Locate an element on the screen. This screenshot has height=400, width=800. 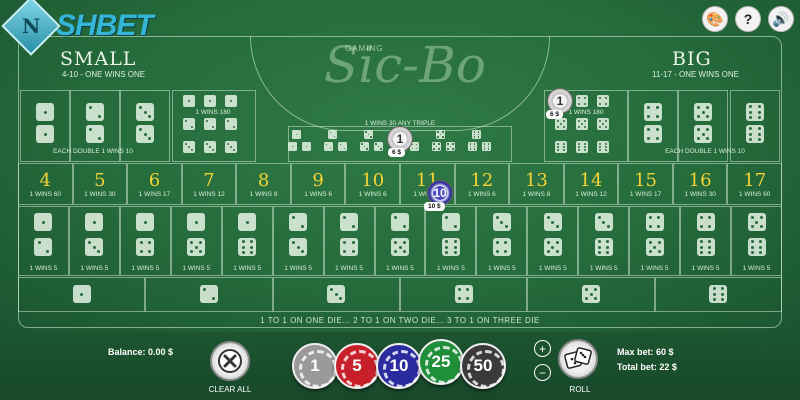
total-bet-9: 91 WINS 6 is located at coordinates (318, 184).